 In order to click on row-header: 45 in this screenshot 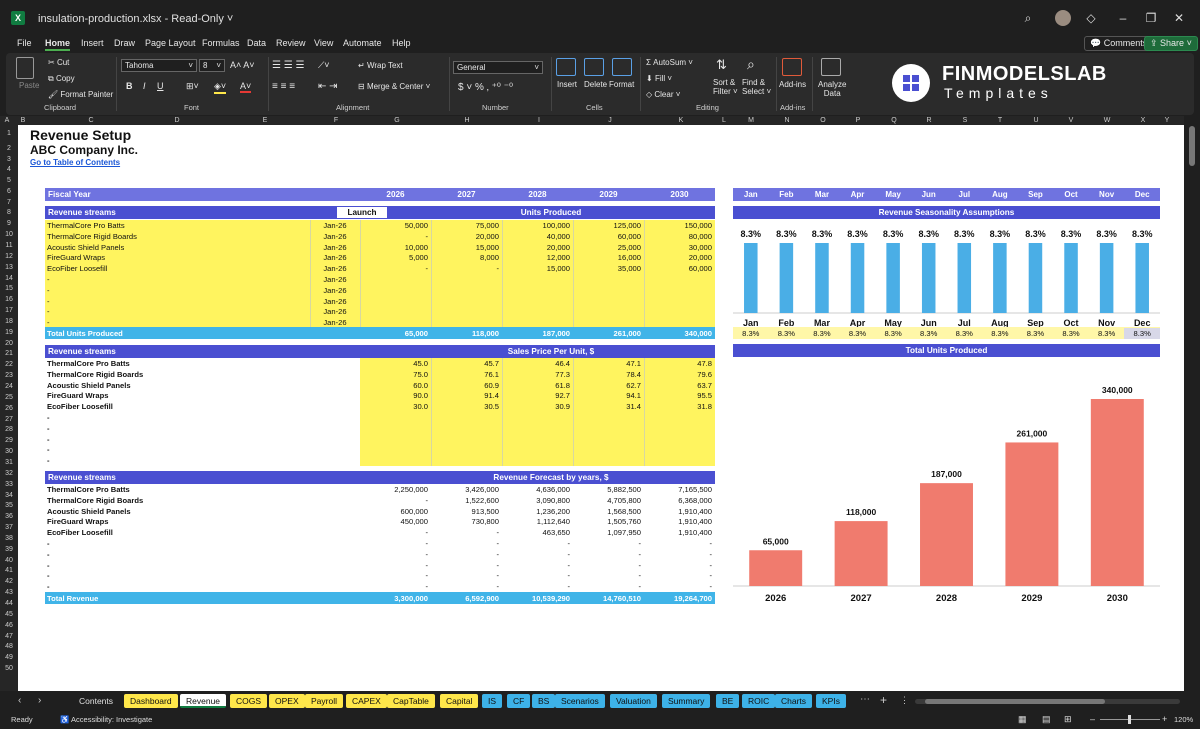, I will do `click(9, 614)`.